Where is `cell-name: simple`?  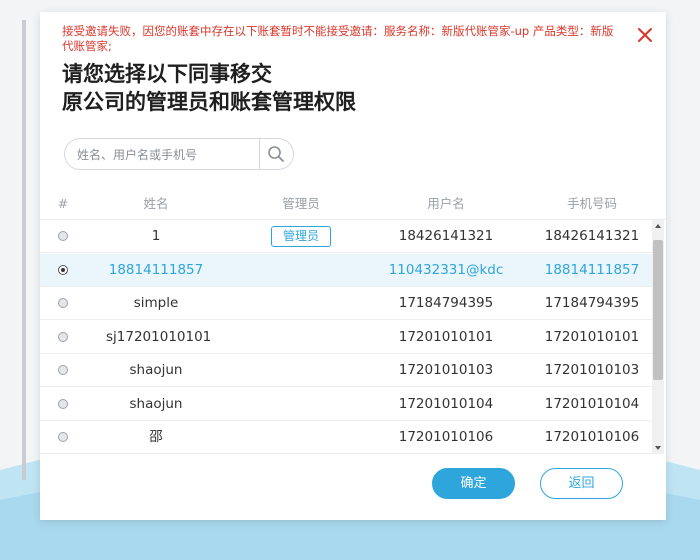 cell-name: simple is located at coordinates (156, 303).